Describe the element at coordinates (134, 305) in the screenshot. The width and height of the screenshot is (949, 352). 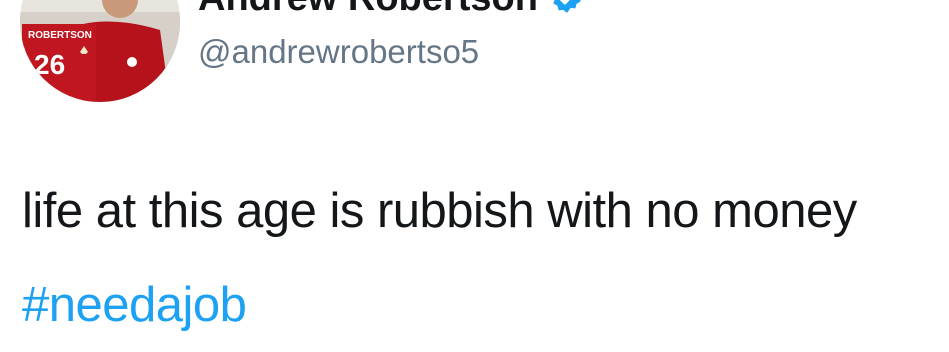
I see `hashtag-link: #needajob` at that location.